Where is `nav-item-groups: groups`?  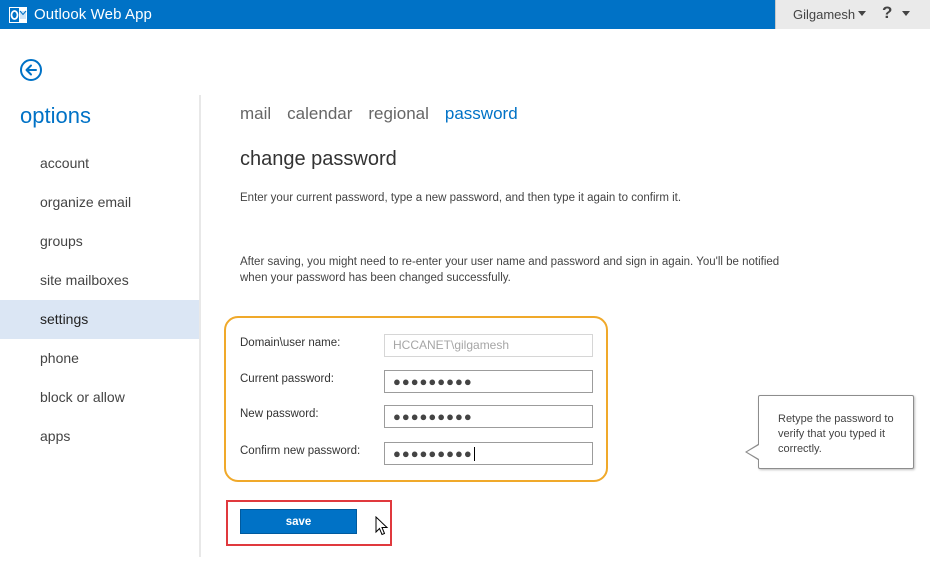
nav-item-groups: groups is located at coordinates (99, 241).